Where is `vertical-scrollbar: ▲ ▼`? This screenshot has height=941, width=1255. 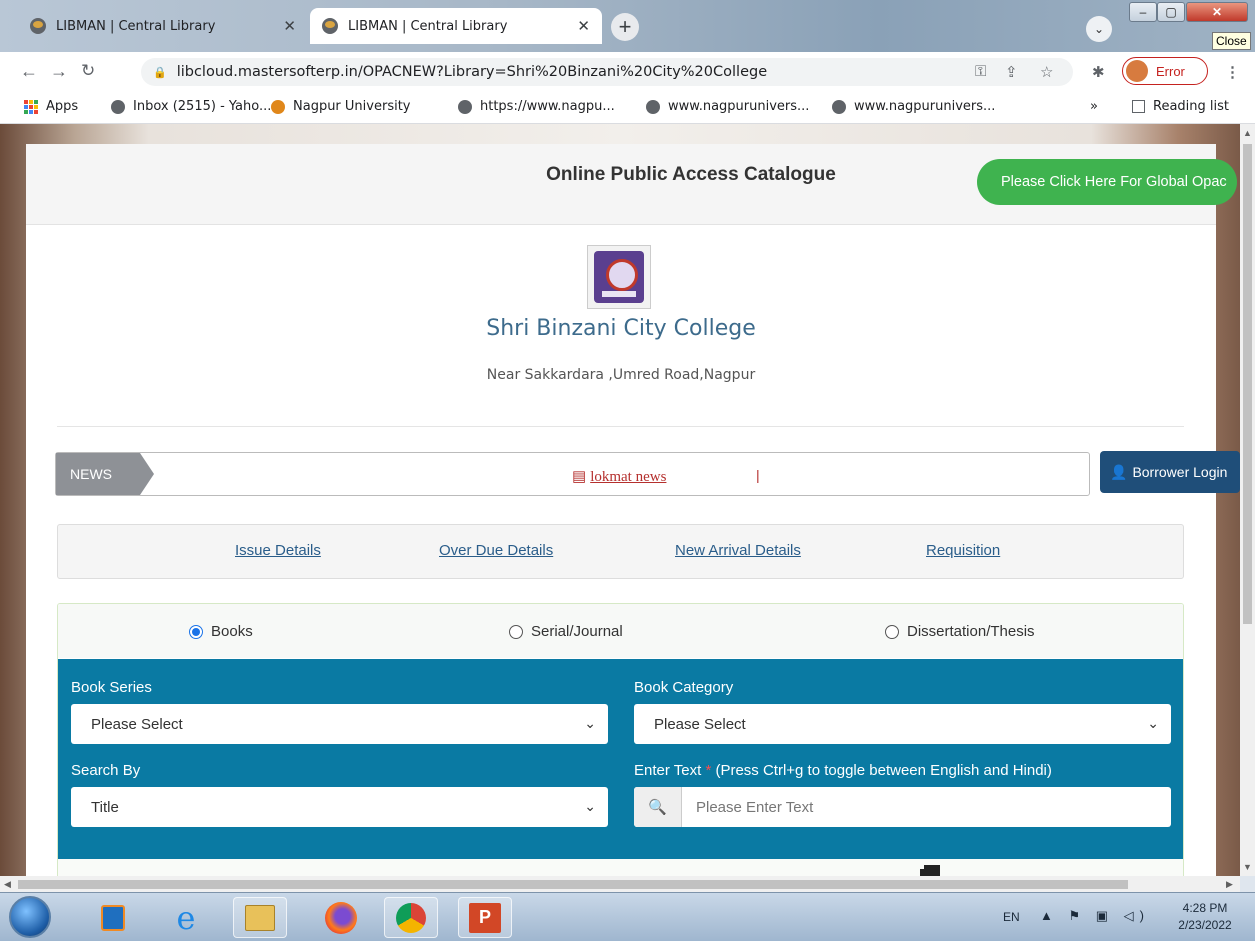 vertical-scrollbar: ▲ ▼ is located at coordinates (1247, 500).